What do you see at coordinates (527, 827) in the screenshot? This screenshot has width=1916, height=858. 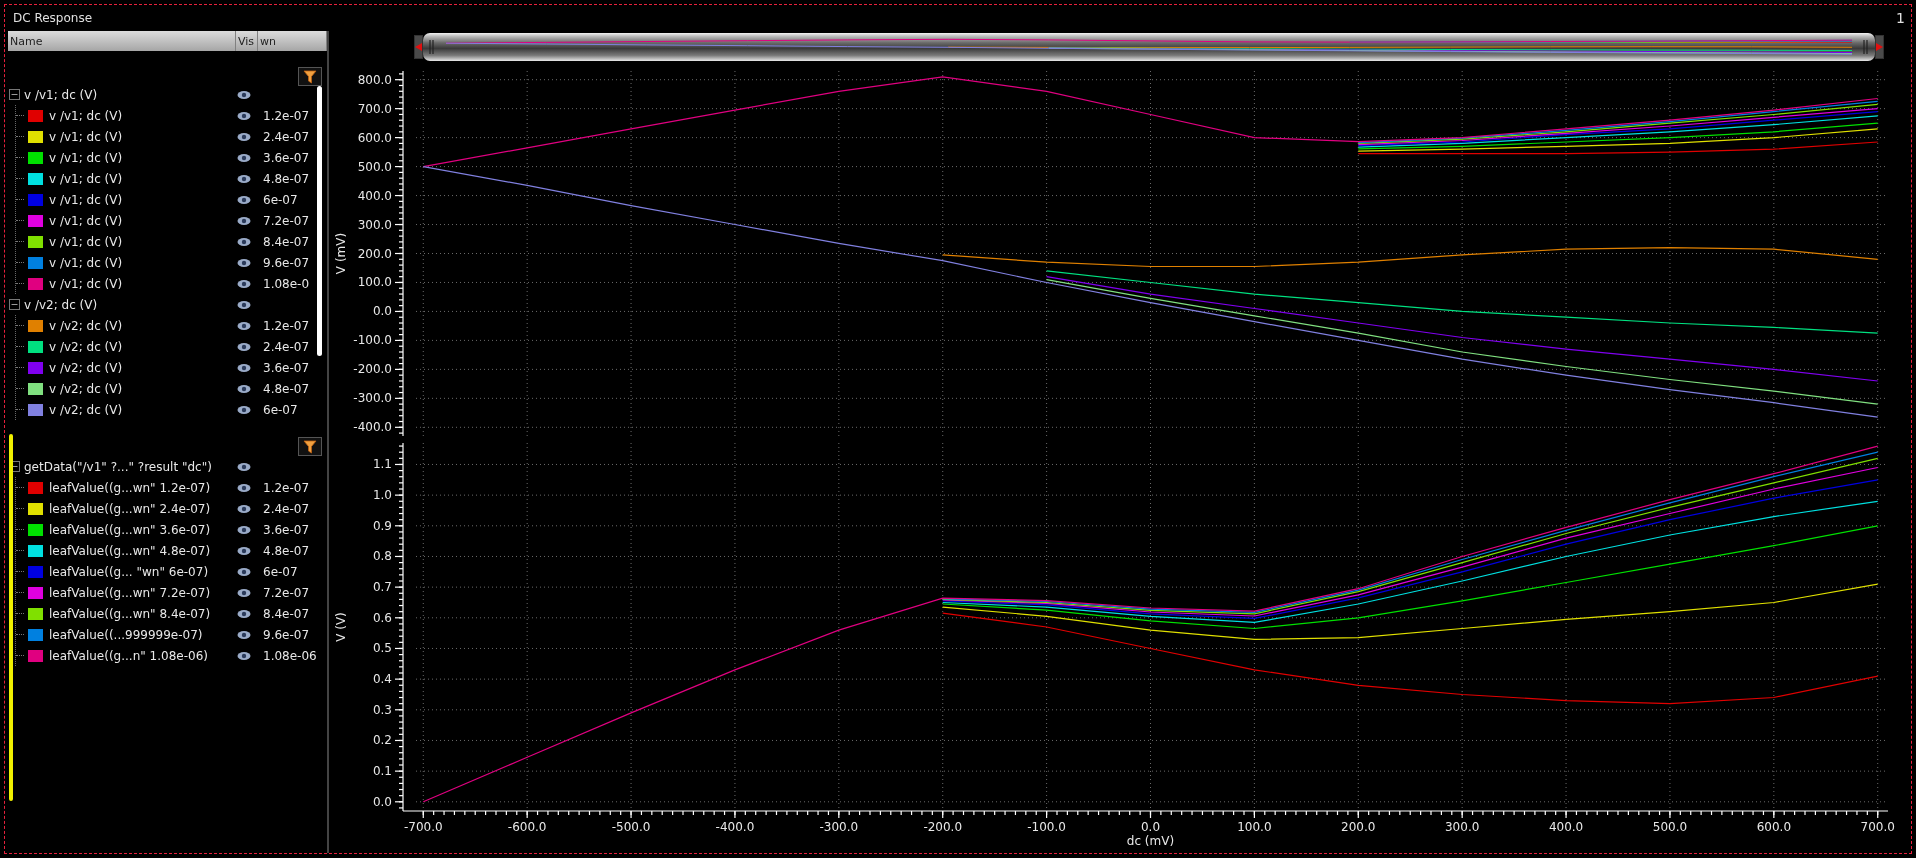 I see `x-tick-label: -600.0` at bounding box center [527, 827].